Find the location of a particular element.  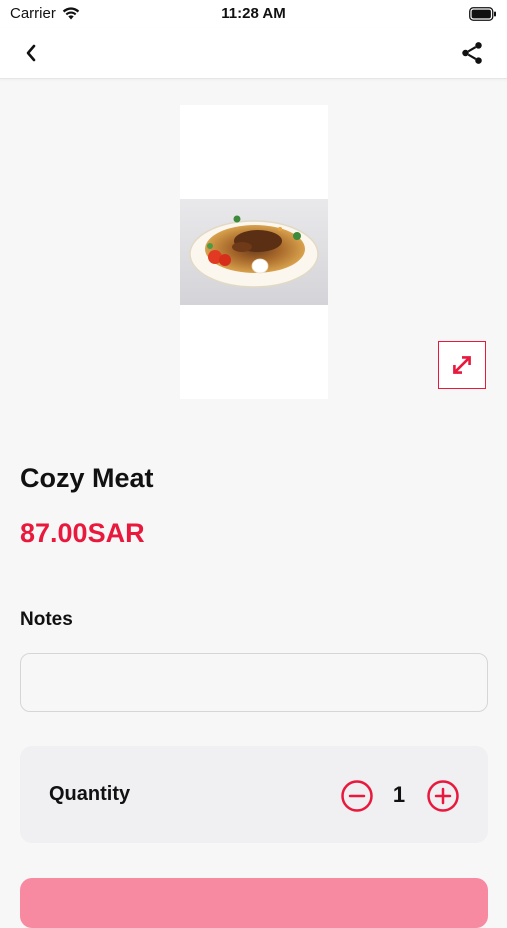

status-time: 11:28 AM is located at coordinates (253, 13).